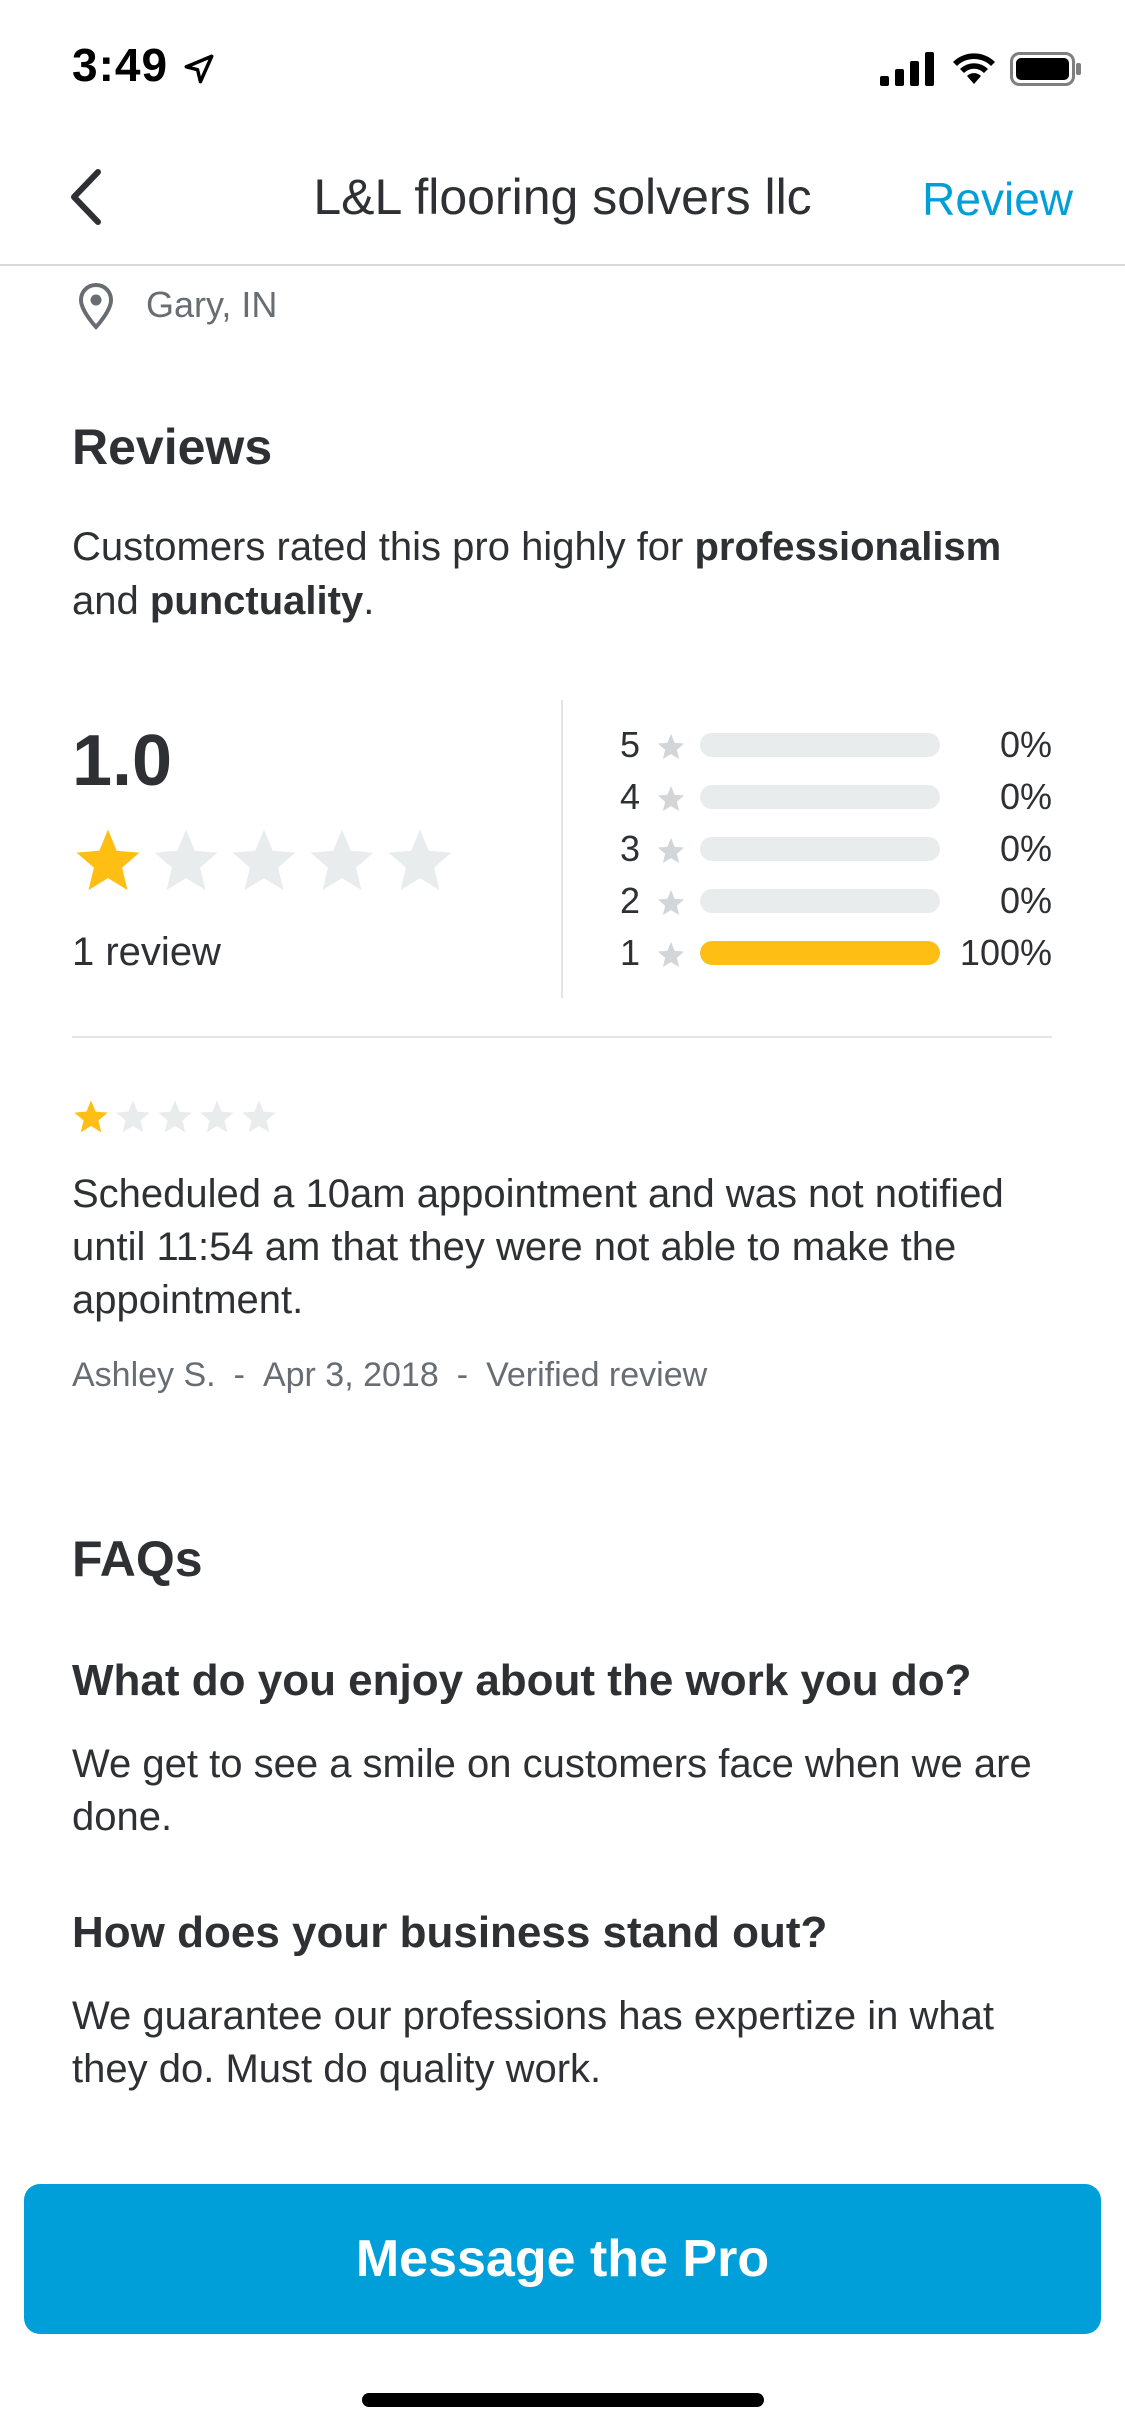 This screenshot has width=1125, height=2436. What do you see at coordinates (630, 900) in the screenshot?
I see `histogram-star-label: 2` at bounding box center [630, 900].